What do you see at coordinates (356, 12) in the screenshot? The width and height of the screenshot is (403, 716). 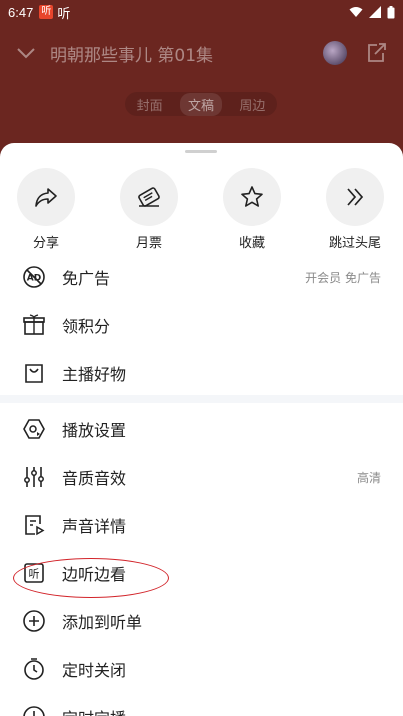 I see `wifi-icon` at bounding box center [356, 12].